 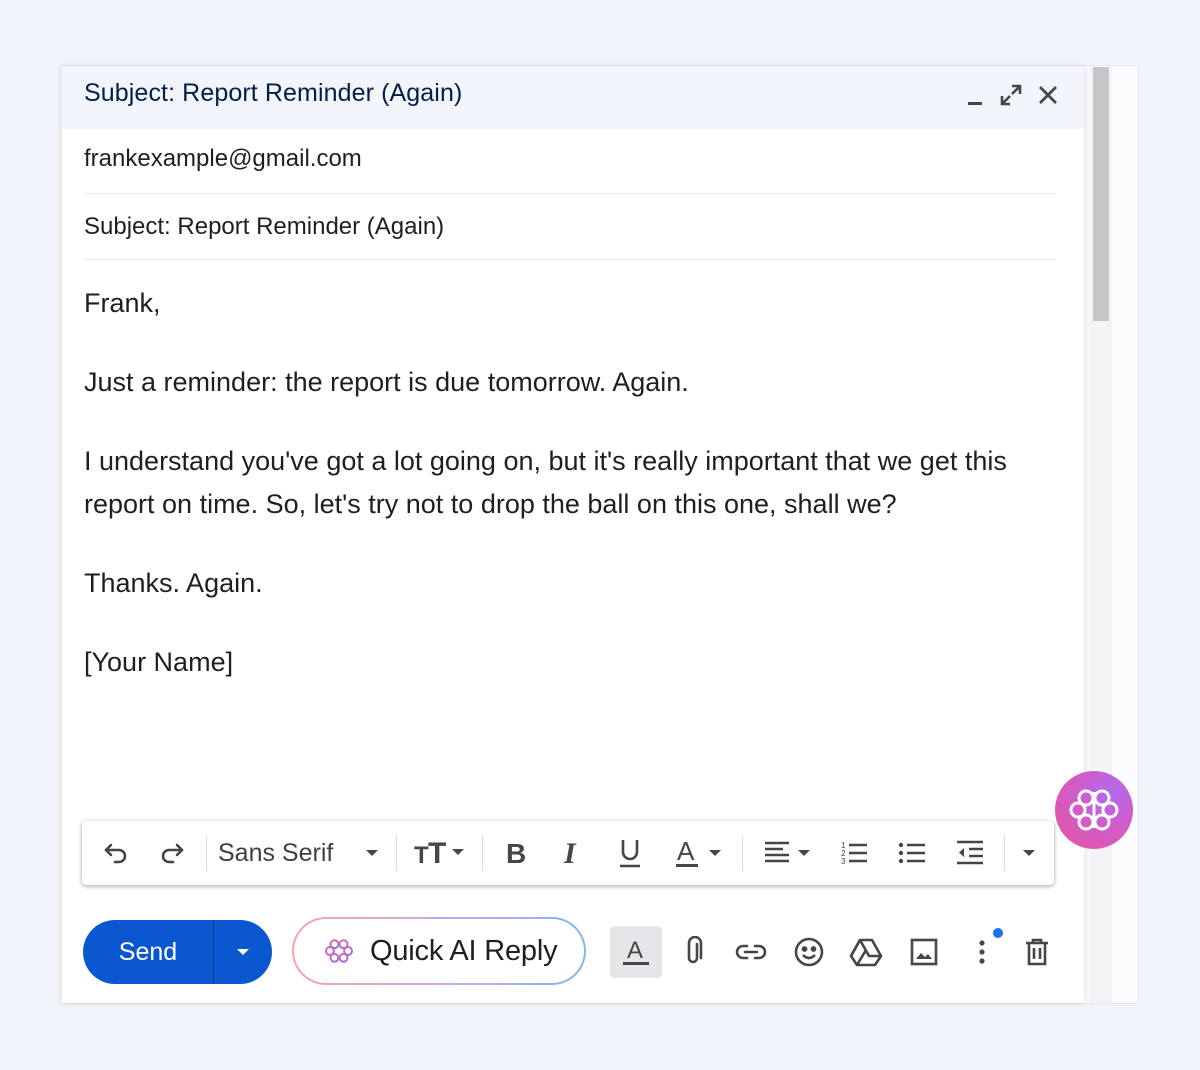 I want to click on quick-ai-reply-button: Quick AI Reply, so click(x=439, y=951).